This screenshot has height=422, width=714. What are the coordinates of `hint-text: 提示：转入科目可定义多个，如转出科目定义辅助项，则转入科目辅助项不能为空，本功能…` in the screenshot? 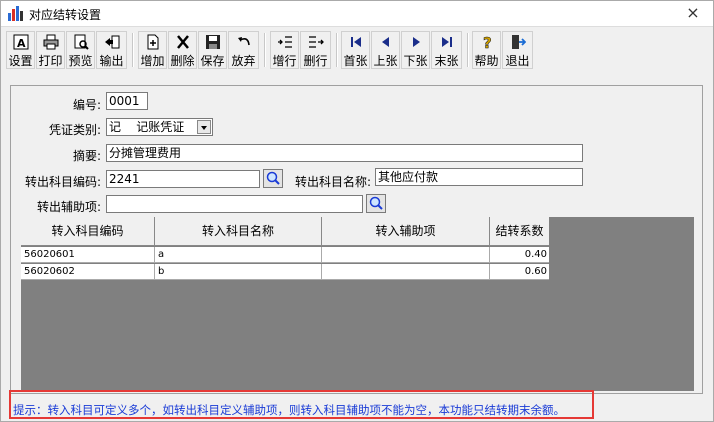 It's located at (289, 410).